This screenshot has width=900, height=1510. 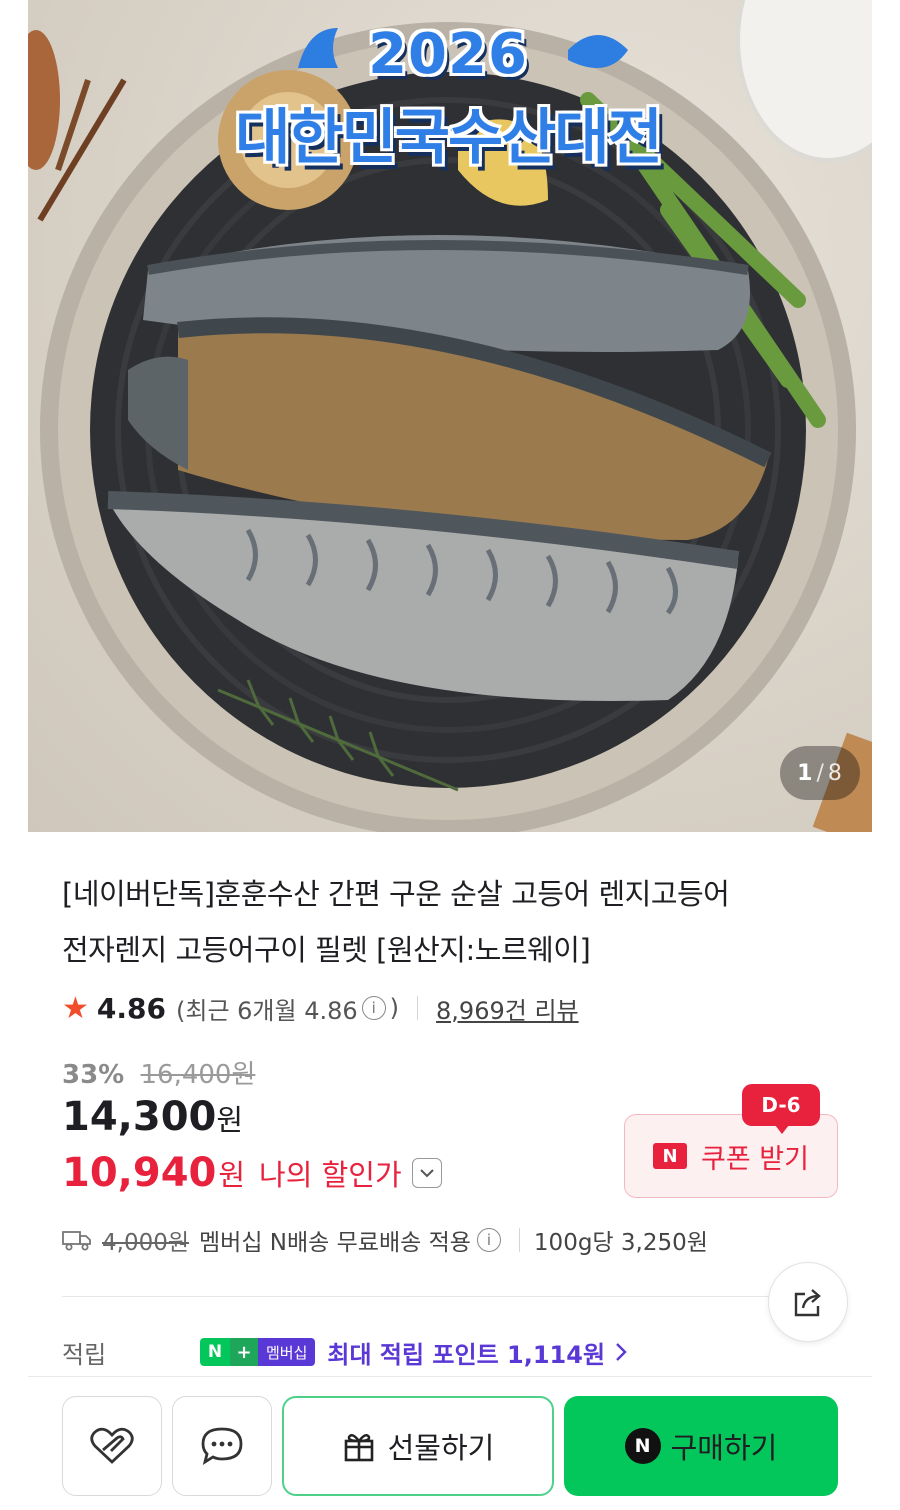 I want to click on buy-button: N 구매하기, so click(x=701, y=1446).